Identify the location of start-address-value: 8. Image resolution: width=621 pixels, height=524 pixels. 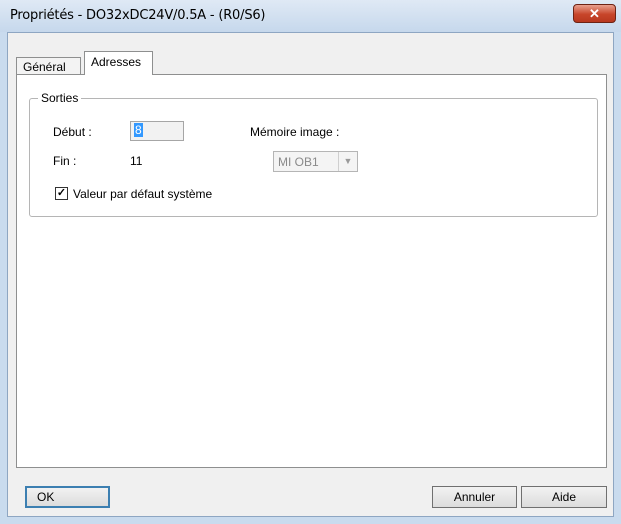
(138, 130).